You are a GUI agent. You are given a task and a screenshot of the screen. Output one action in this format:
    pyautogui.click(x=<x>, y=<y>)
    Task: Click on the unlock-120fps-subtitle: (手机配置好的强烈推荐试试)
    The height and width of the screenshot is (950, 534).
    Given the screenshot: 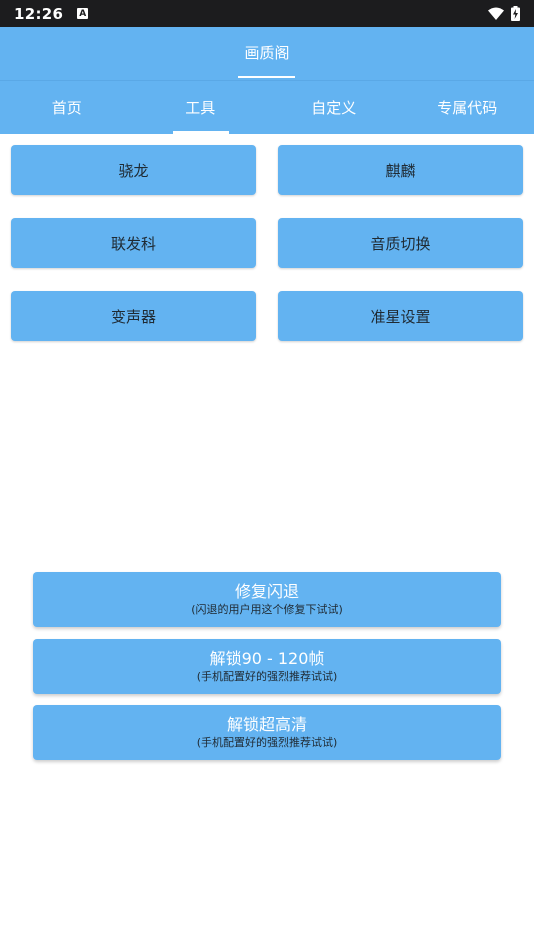 What is the action you would take?
    pyautogui.click(x=267, y=676)
    